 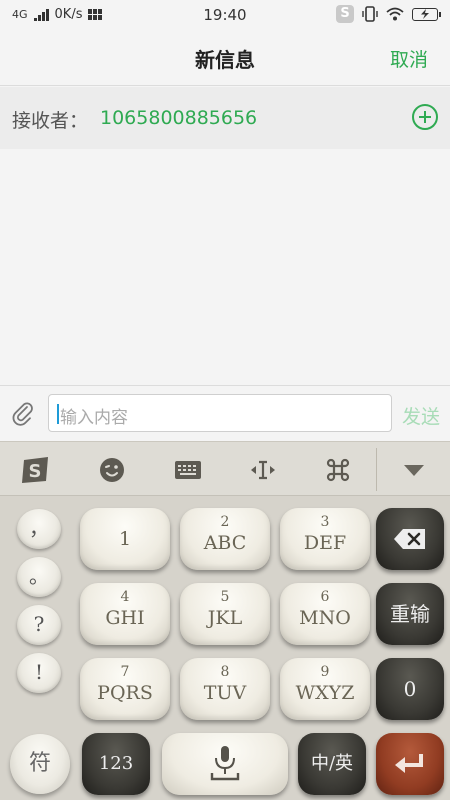 What do you see at coordinates (332, 764) in the screenshot?
I see `language-switch-key: 中/英` at bounding box center [332, 764].